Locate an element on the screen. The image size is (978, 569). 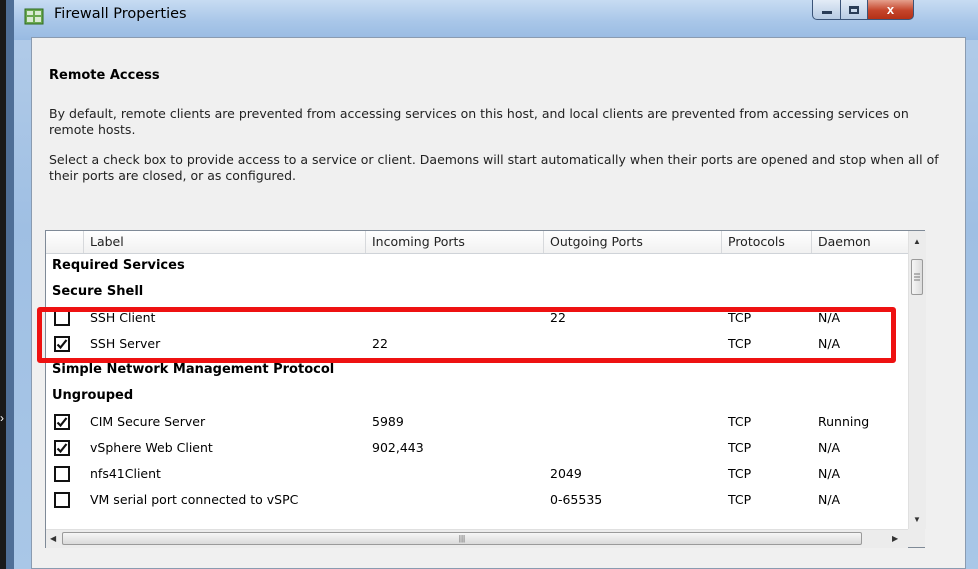
window-title: Firewall Properties is located at coordinates (120, 14).